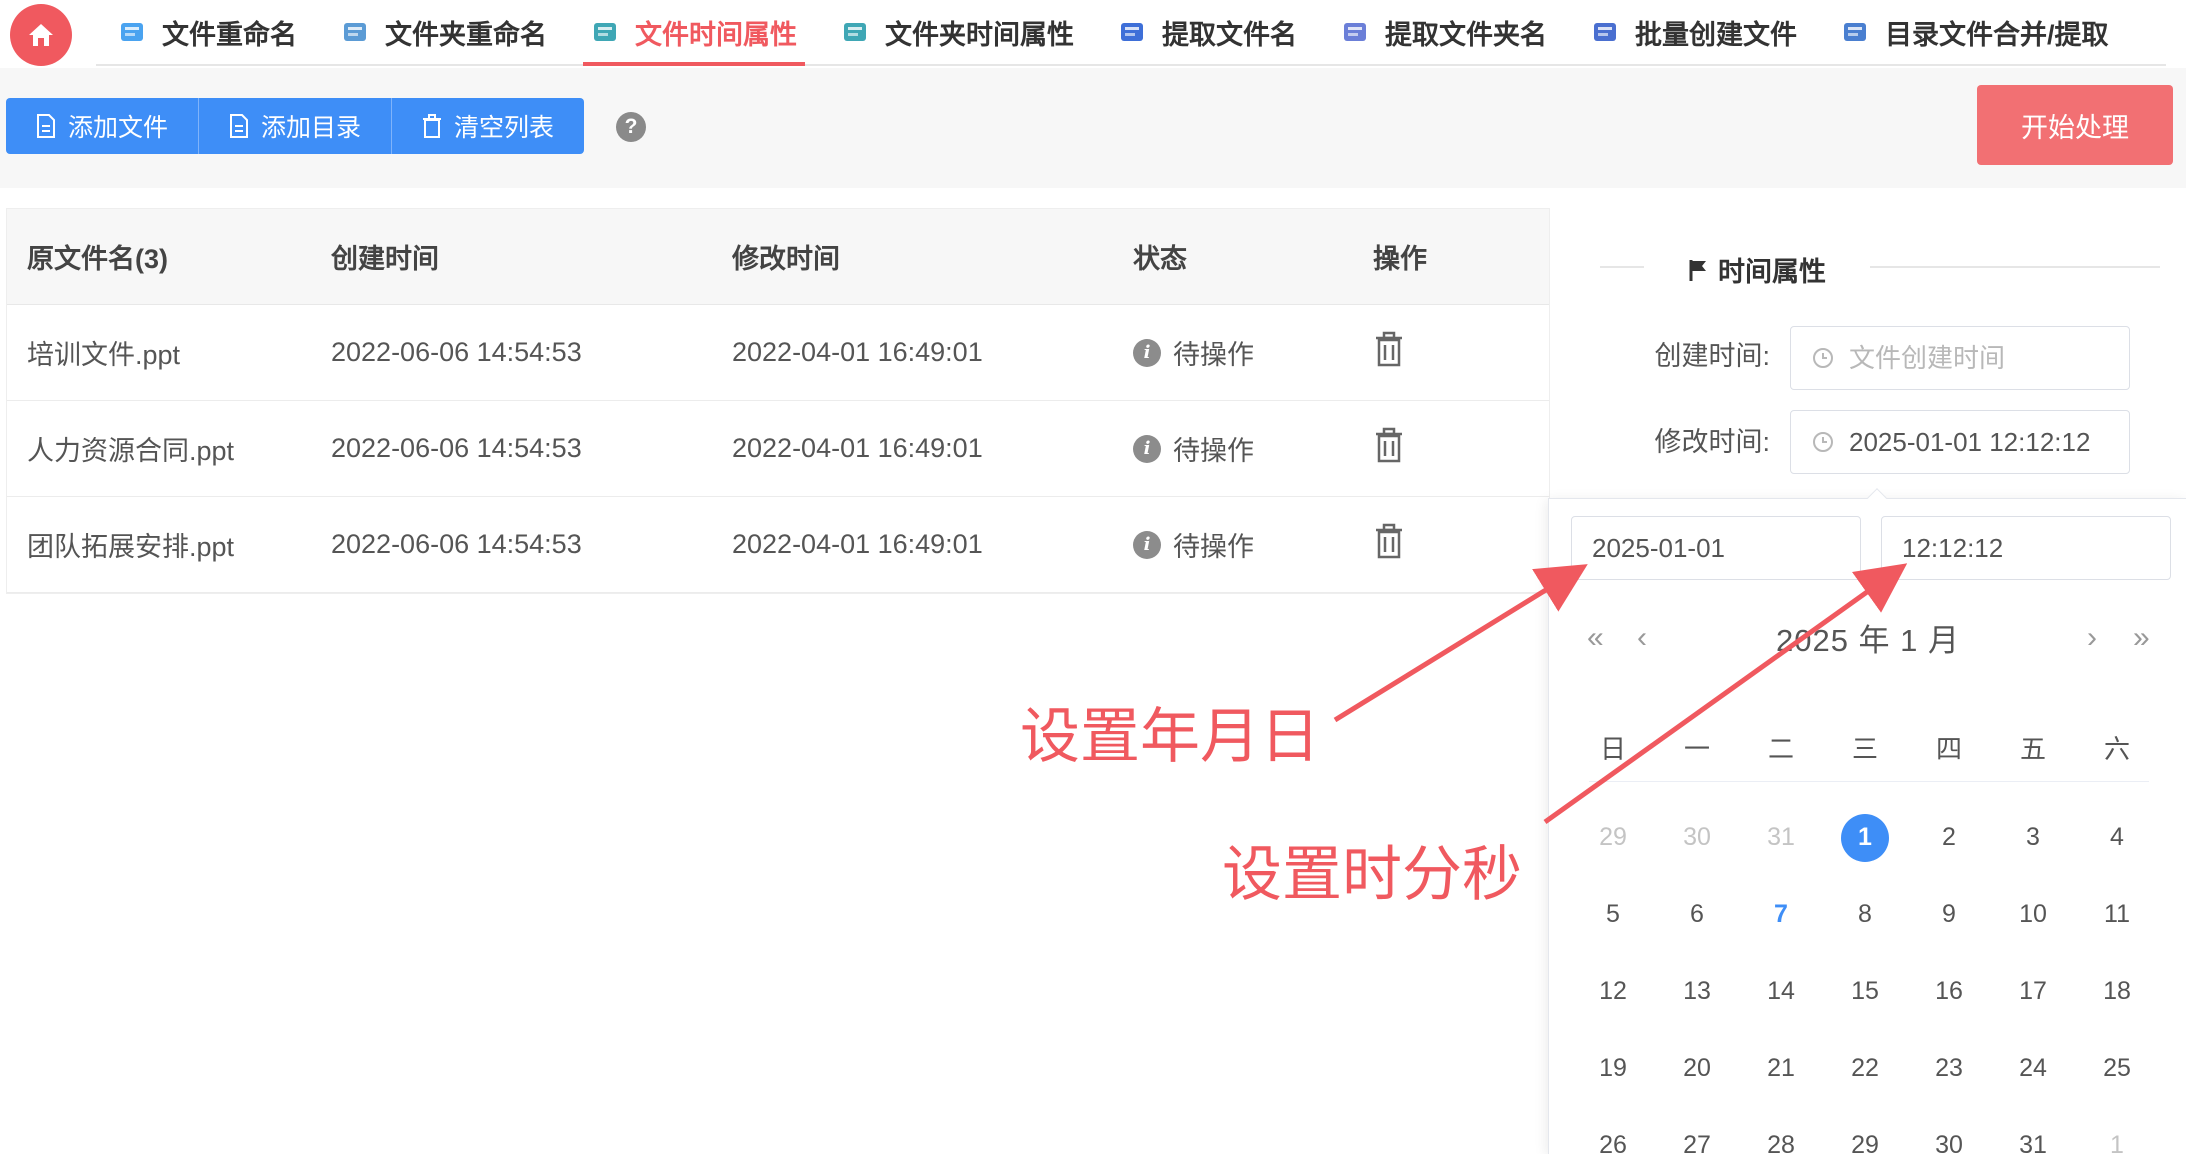 The image size is (2186, 1154). I want to click on create-time-field, so click(1960, 358).